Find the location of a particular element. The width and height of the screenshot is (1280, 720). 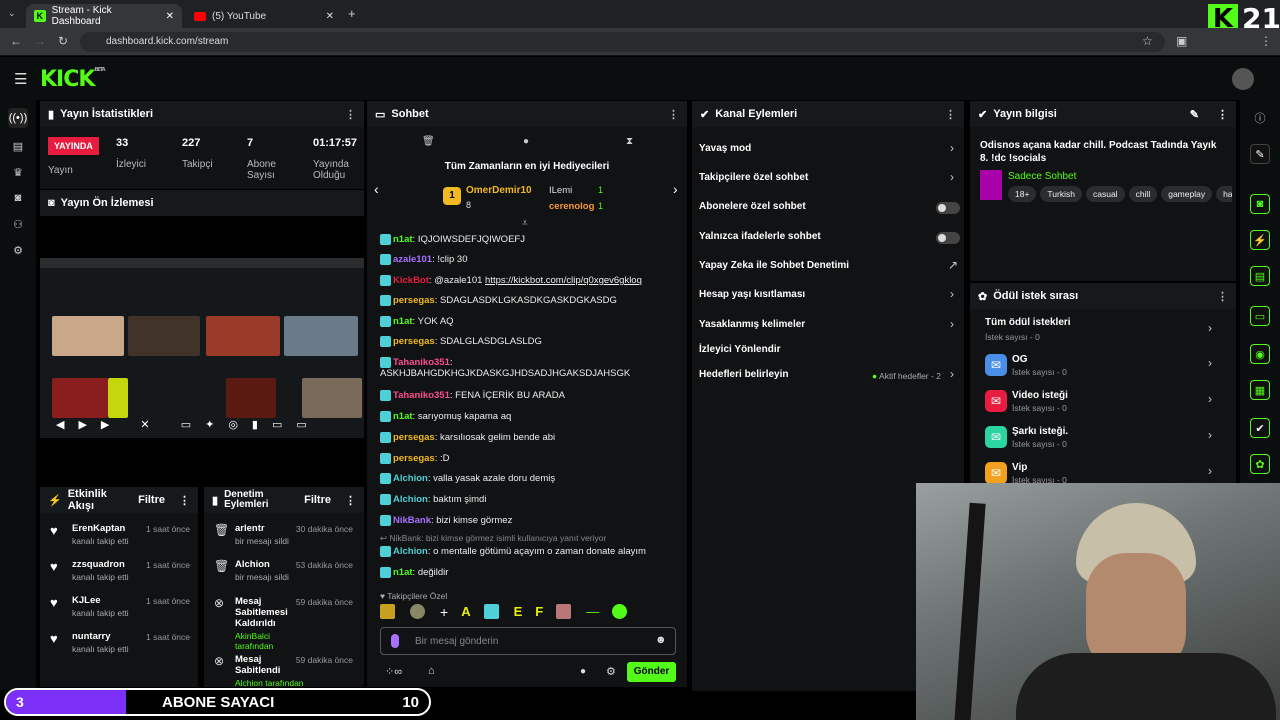

all-rewards: Tüm ödül istekleri is located at coordinates (1028, 322).